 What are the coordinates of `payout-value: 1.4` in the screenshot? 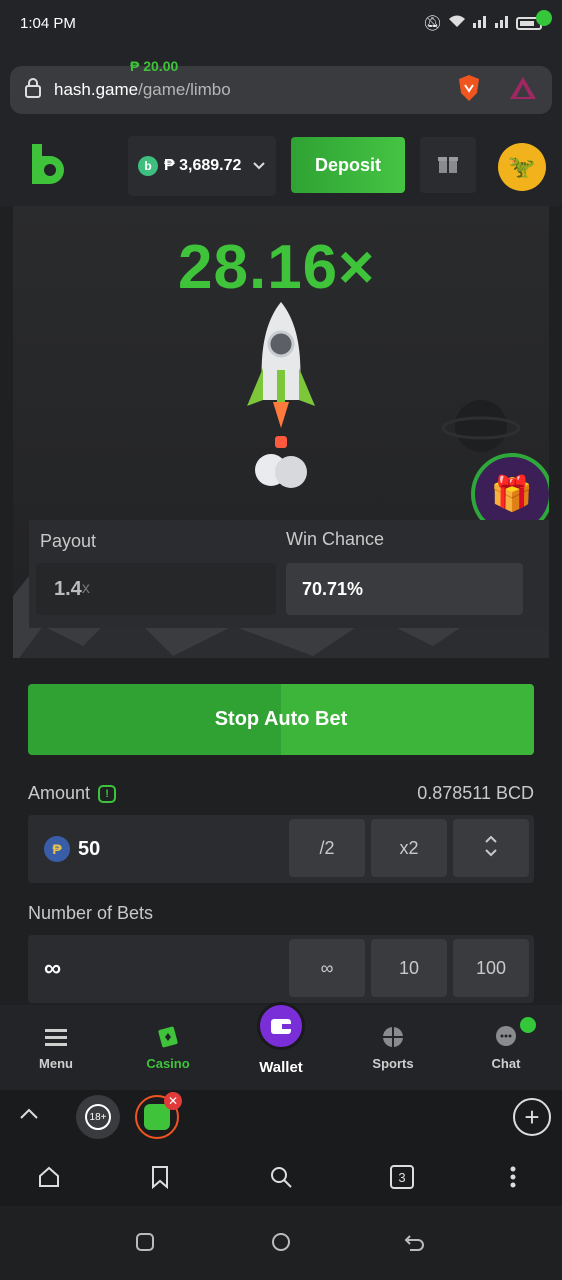 It's located at (68, 588).